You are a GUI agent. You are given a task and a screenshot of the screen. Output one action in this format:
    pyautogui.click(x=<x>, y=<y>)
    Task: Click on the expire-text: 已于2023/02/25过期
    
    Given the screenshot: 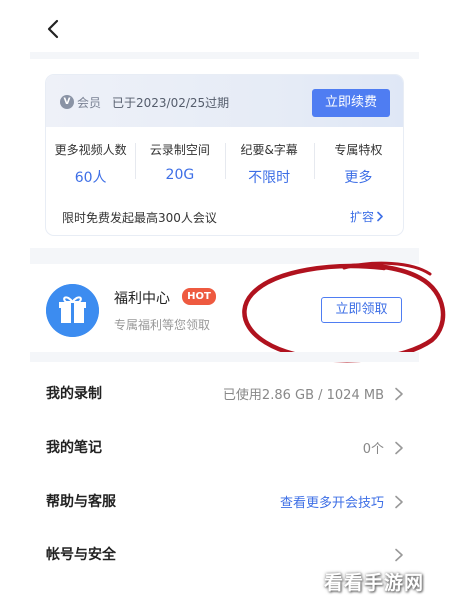 What is the action you would take?
    pyautogui.click(x=171, y=103)
    